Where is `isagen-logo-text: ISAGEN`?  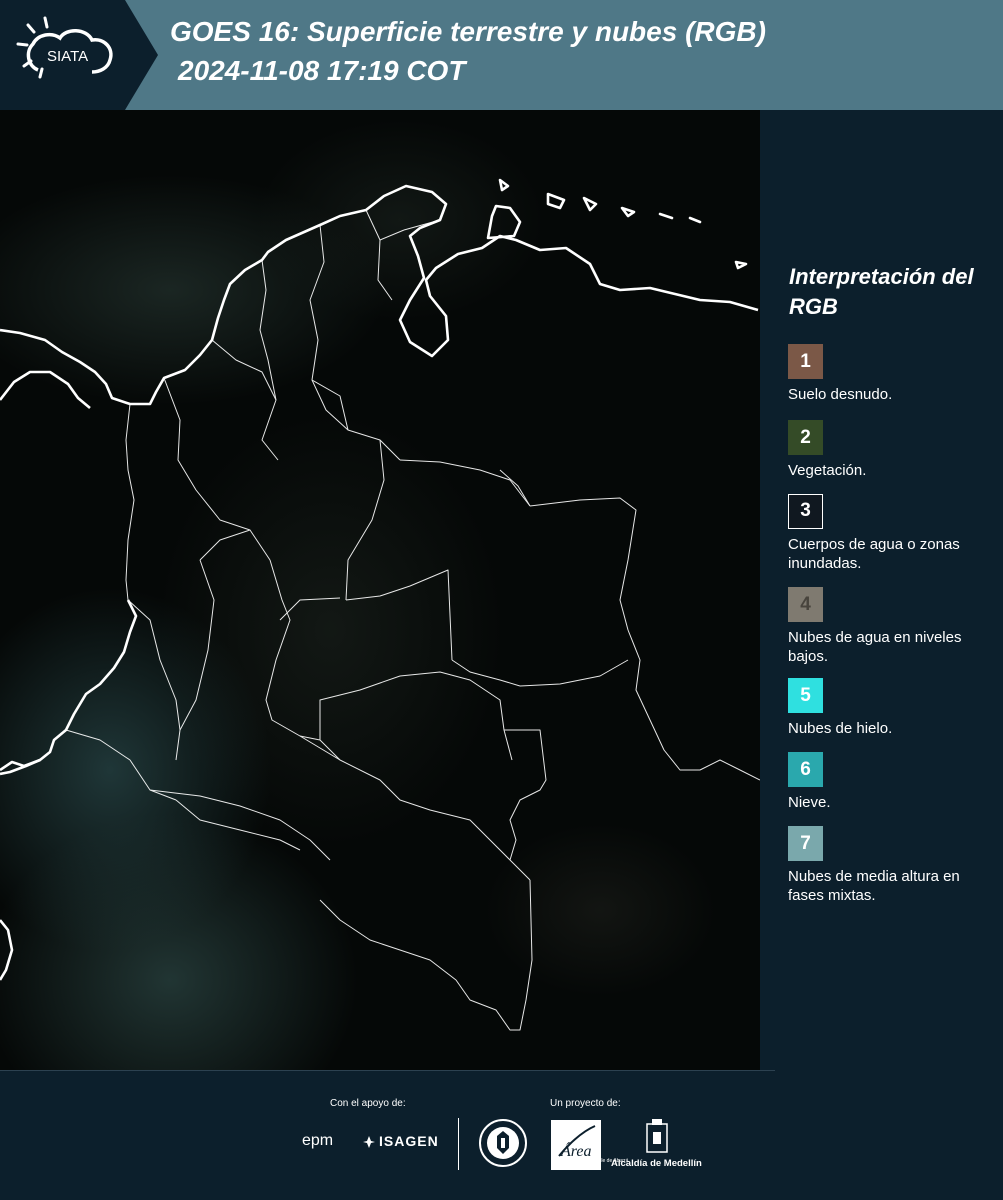 isagen-logo-text: ISAGEN is located at coordinates (409, 1141).